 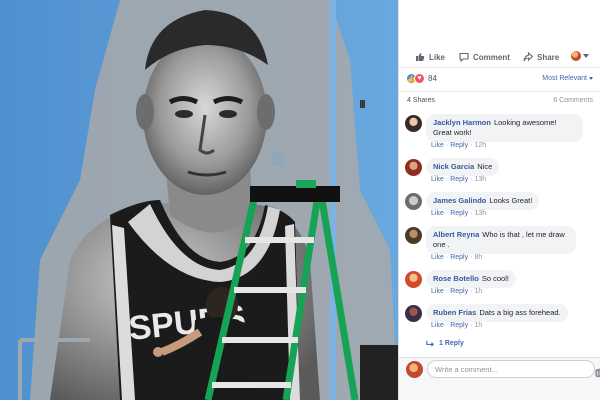 I want to click on comment-text: Nice, so click(x=485, y=166).